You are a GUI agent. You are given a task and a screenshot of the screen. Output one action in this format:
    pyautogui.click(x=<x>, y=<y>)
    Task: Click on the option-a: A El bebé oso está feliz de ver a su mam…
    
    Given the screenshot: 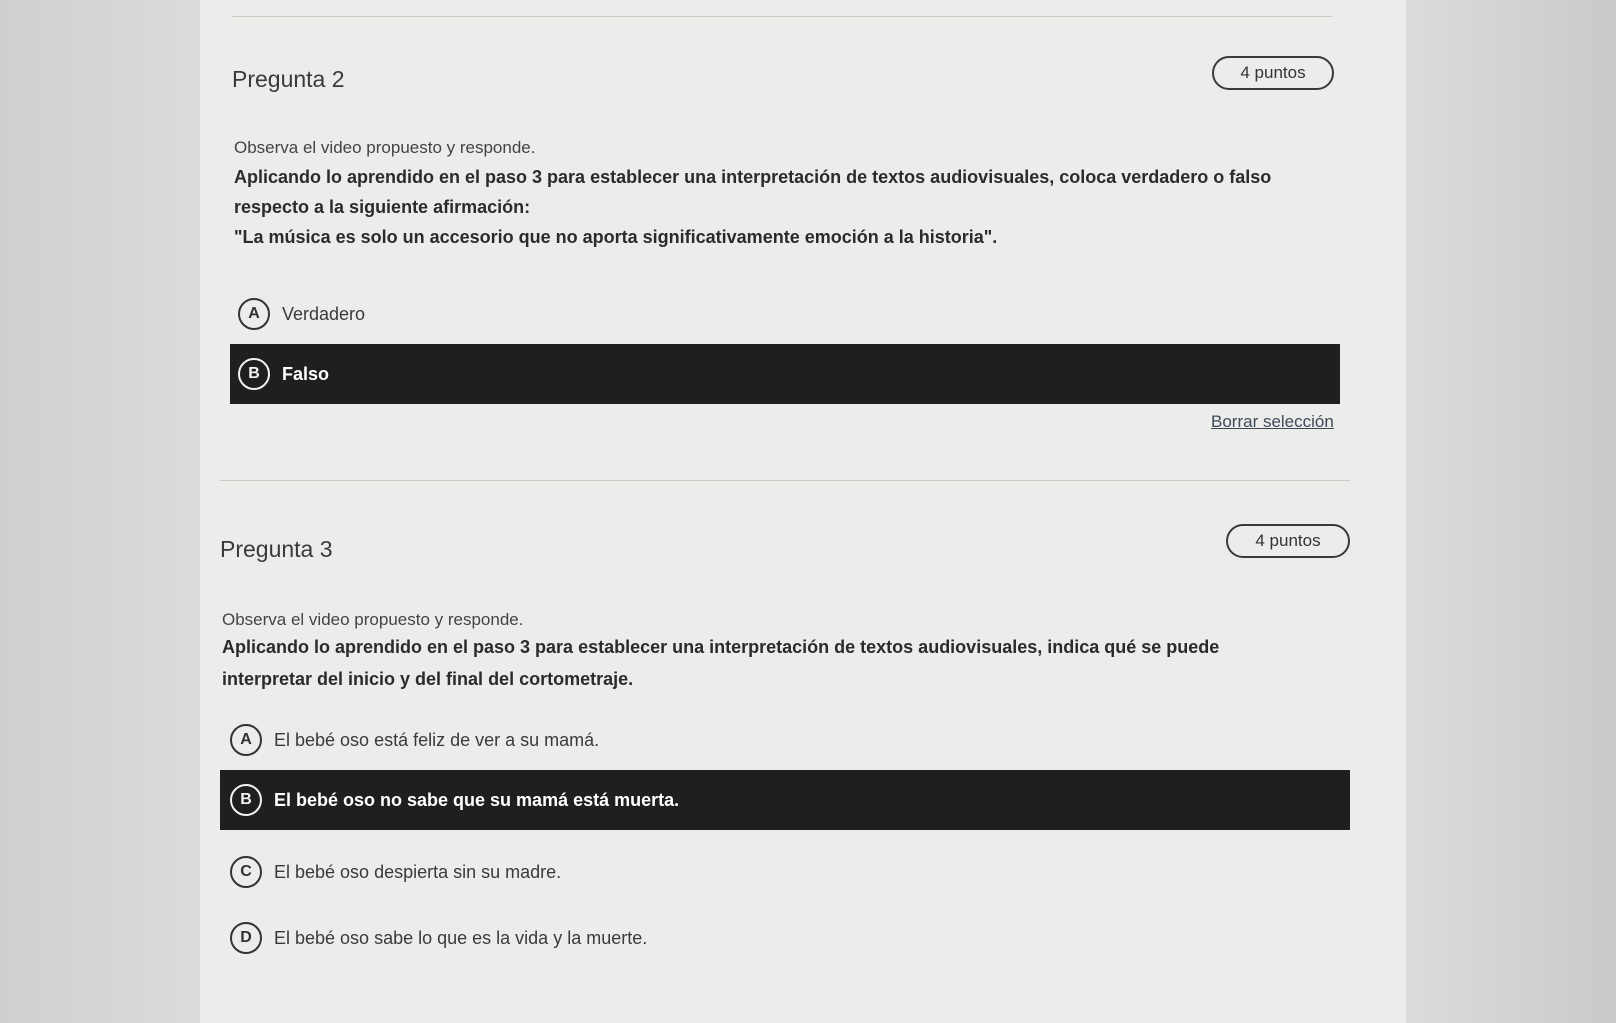 What is the action you would take?
    pyautogui.click(x=780, y=740)
    